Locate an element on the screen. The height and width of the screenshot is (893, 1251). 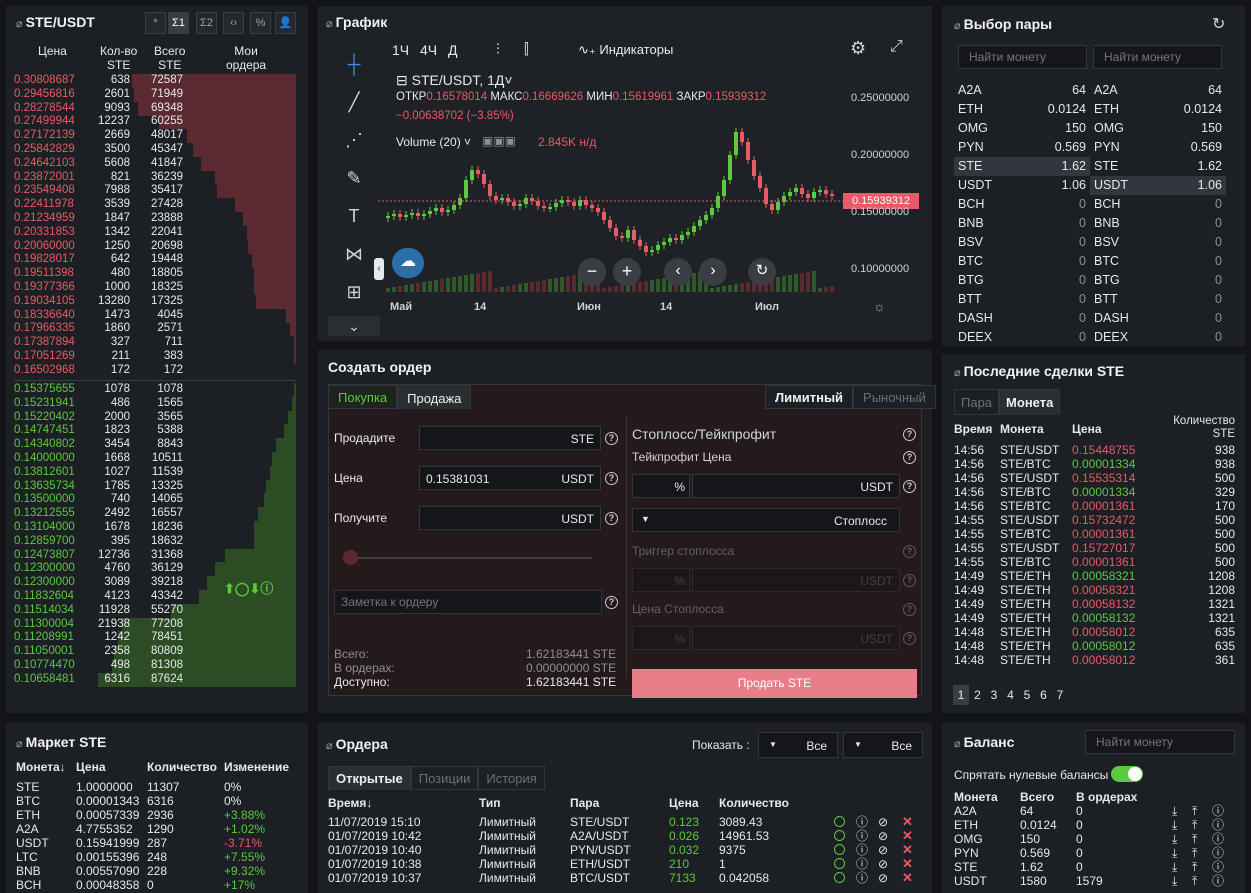
bid-row: 0.14747451 1823 5388 is located at coordinates (155, 431).